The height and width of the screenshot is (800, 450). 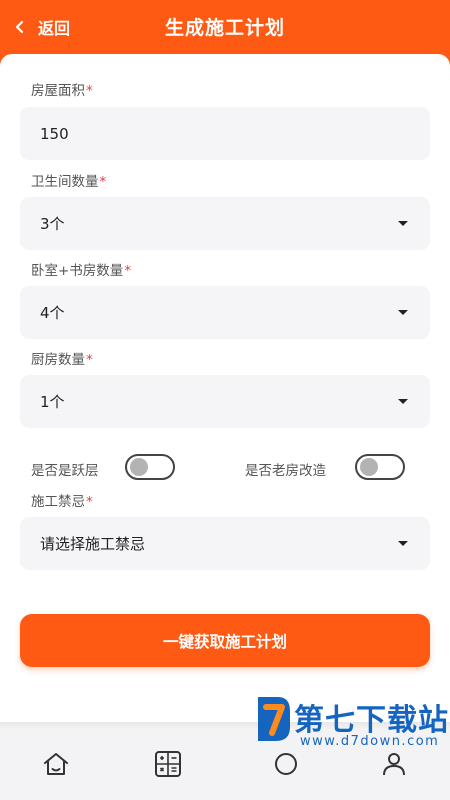 I want to click on bathrooms-select: 3个, so click(x=225, y=223).